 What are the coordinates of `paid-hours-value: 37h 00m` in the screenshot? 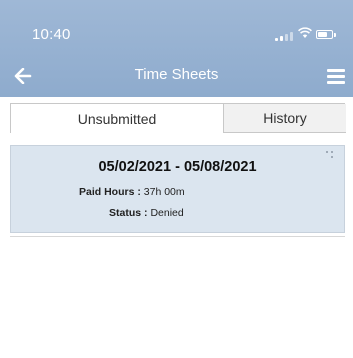 It's located at (164, 192).